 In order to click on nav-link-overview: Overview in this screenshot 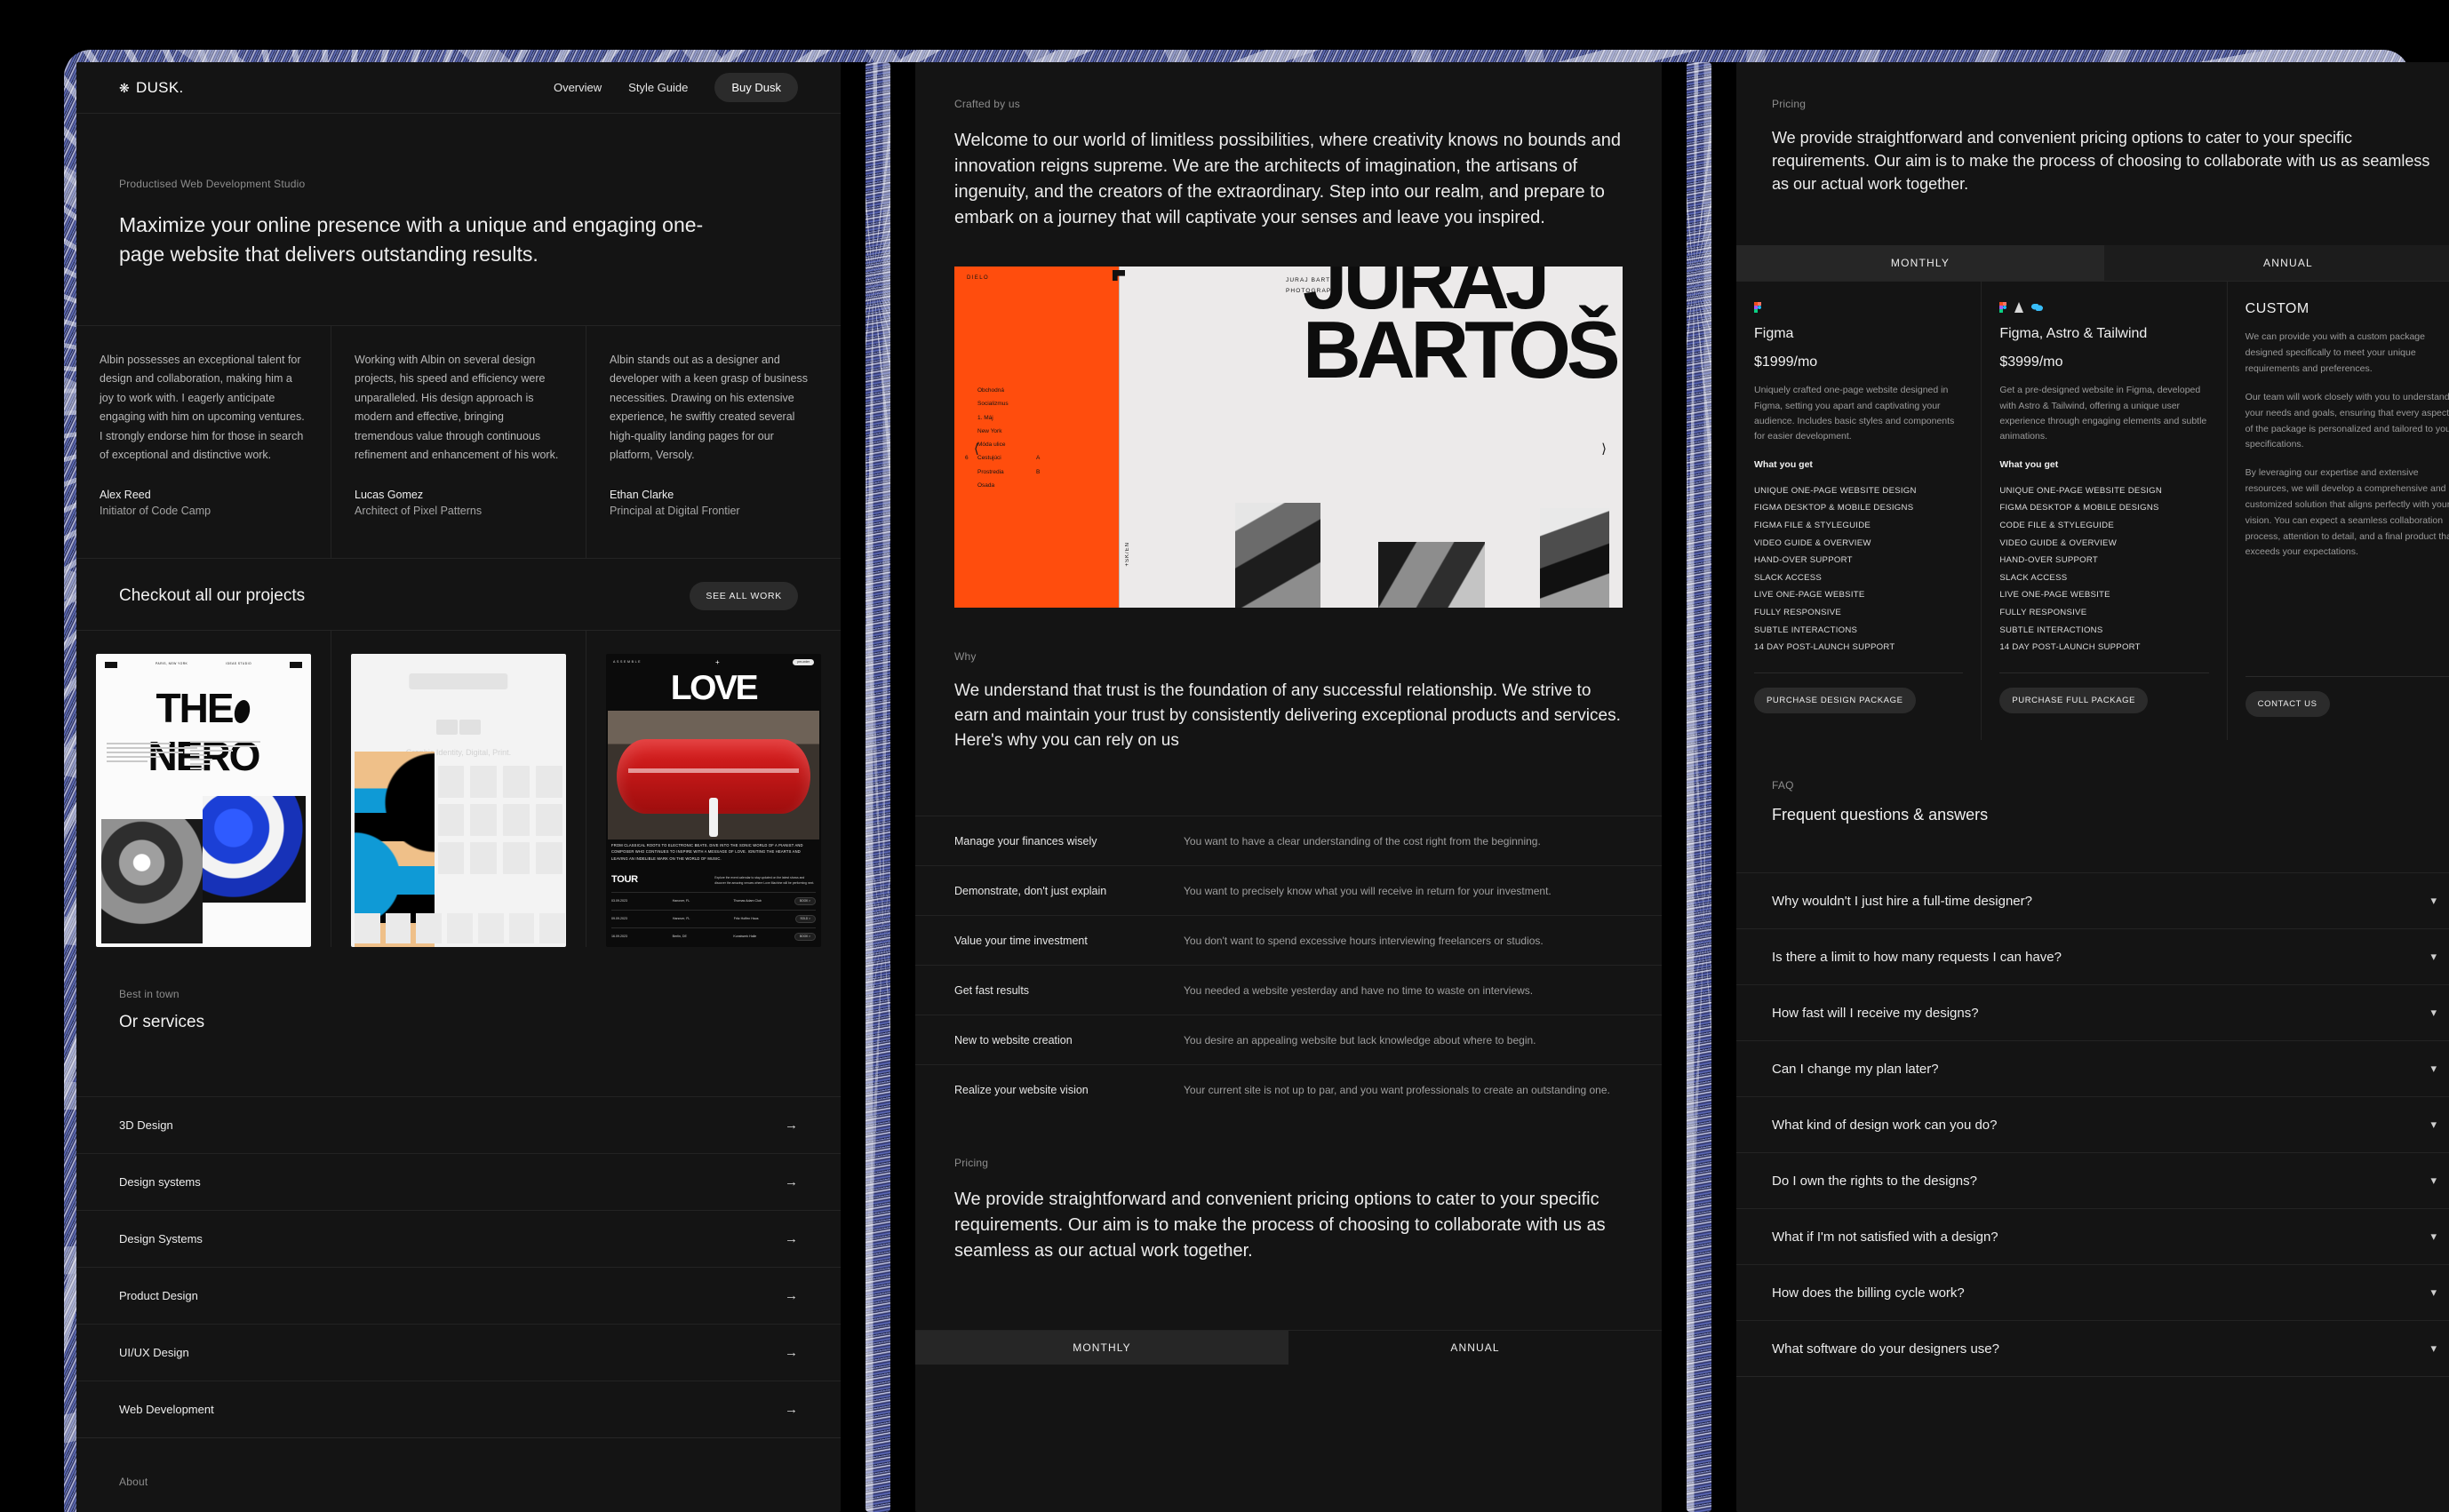, I will do `click(578, 87)`.